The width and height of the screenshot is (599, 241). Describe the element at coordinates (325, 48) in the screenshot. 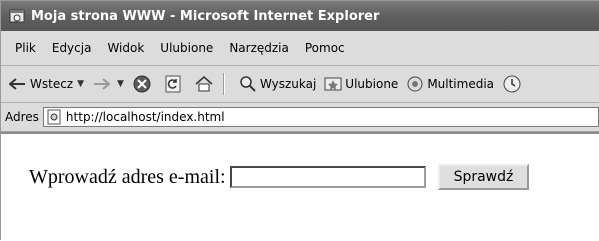

I see `menu-help: Pomoc` at that location.